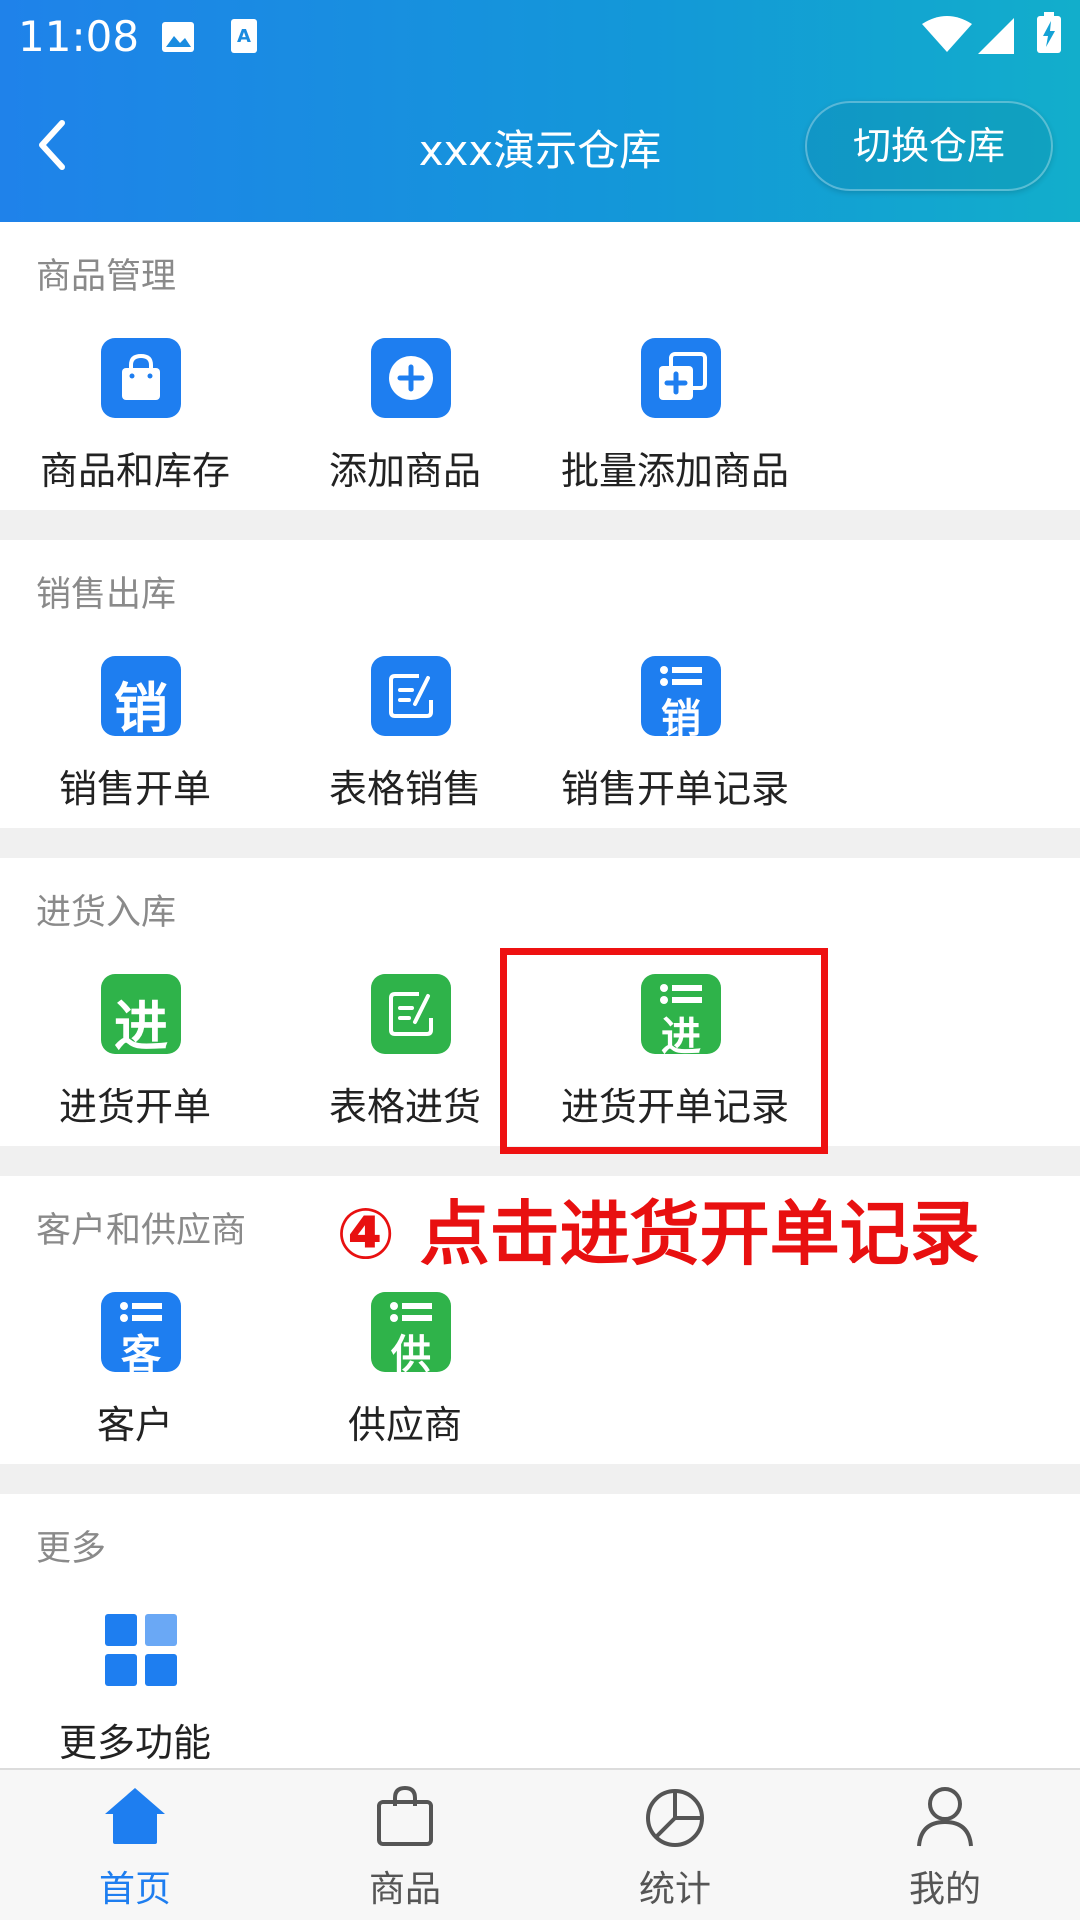 The height and width of the screenshot is (1920, 1080). Describe the element at coordinates (141, 1231) in the screenshot. I see `section-title: 客户和供应商` at that location.